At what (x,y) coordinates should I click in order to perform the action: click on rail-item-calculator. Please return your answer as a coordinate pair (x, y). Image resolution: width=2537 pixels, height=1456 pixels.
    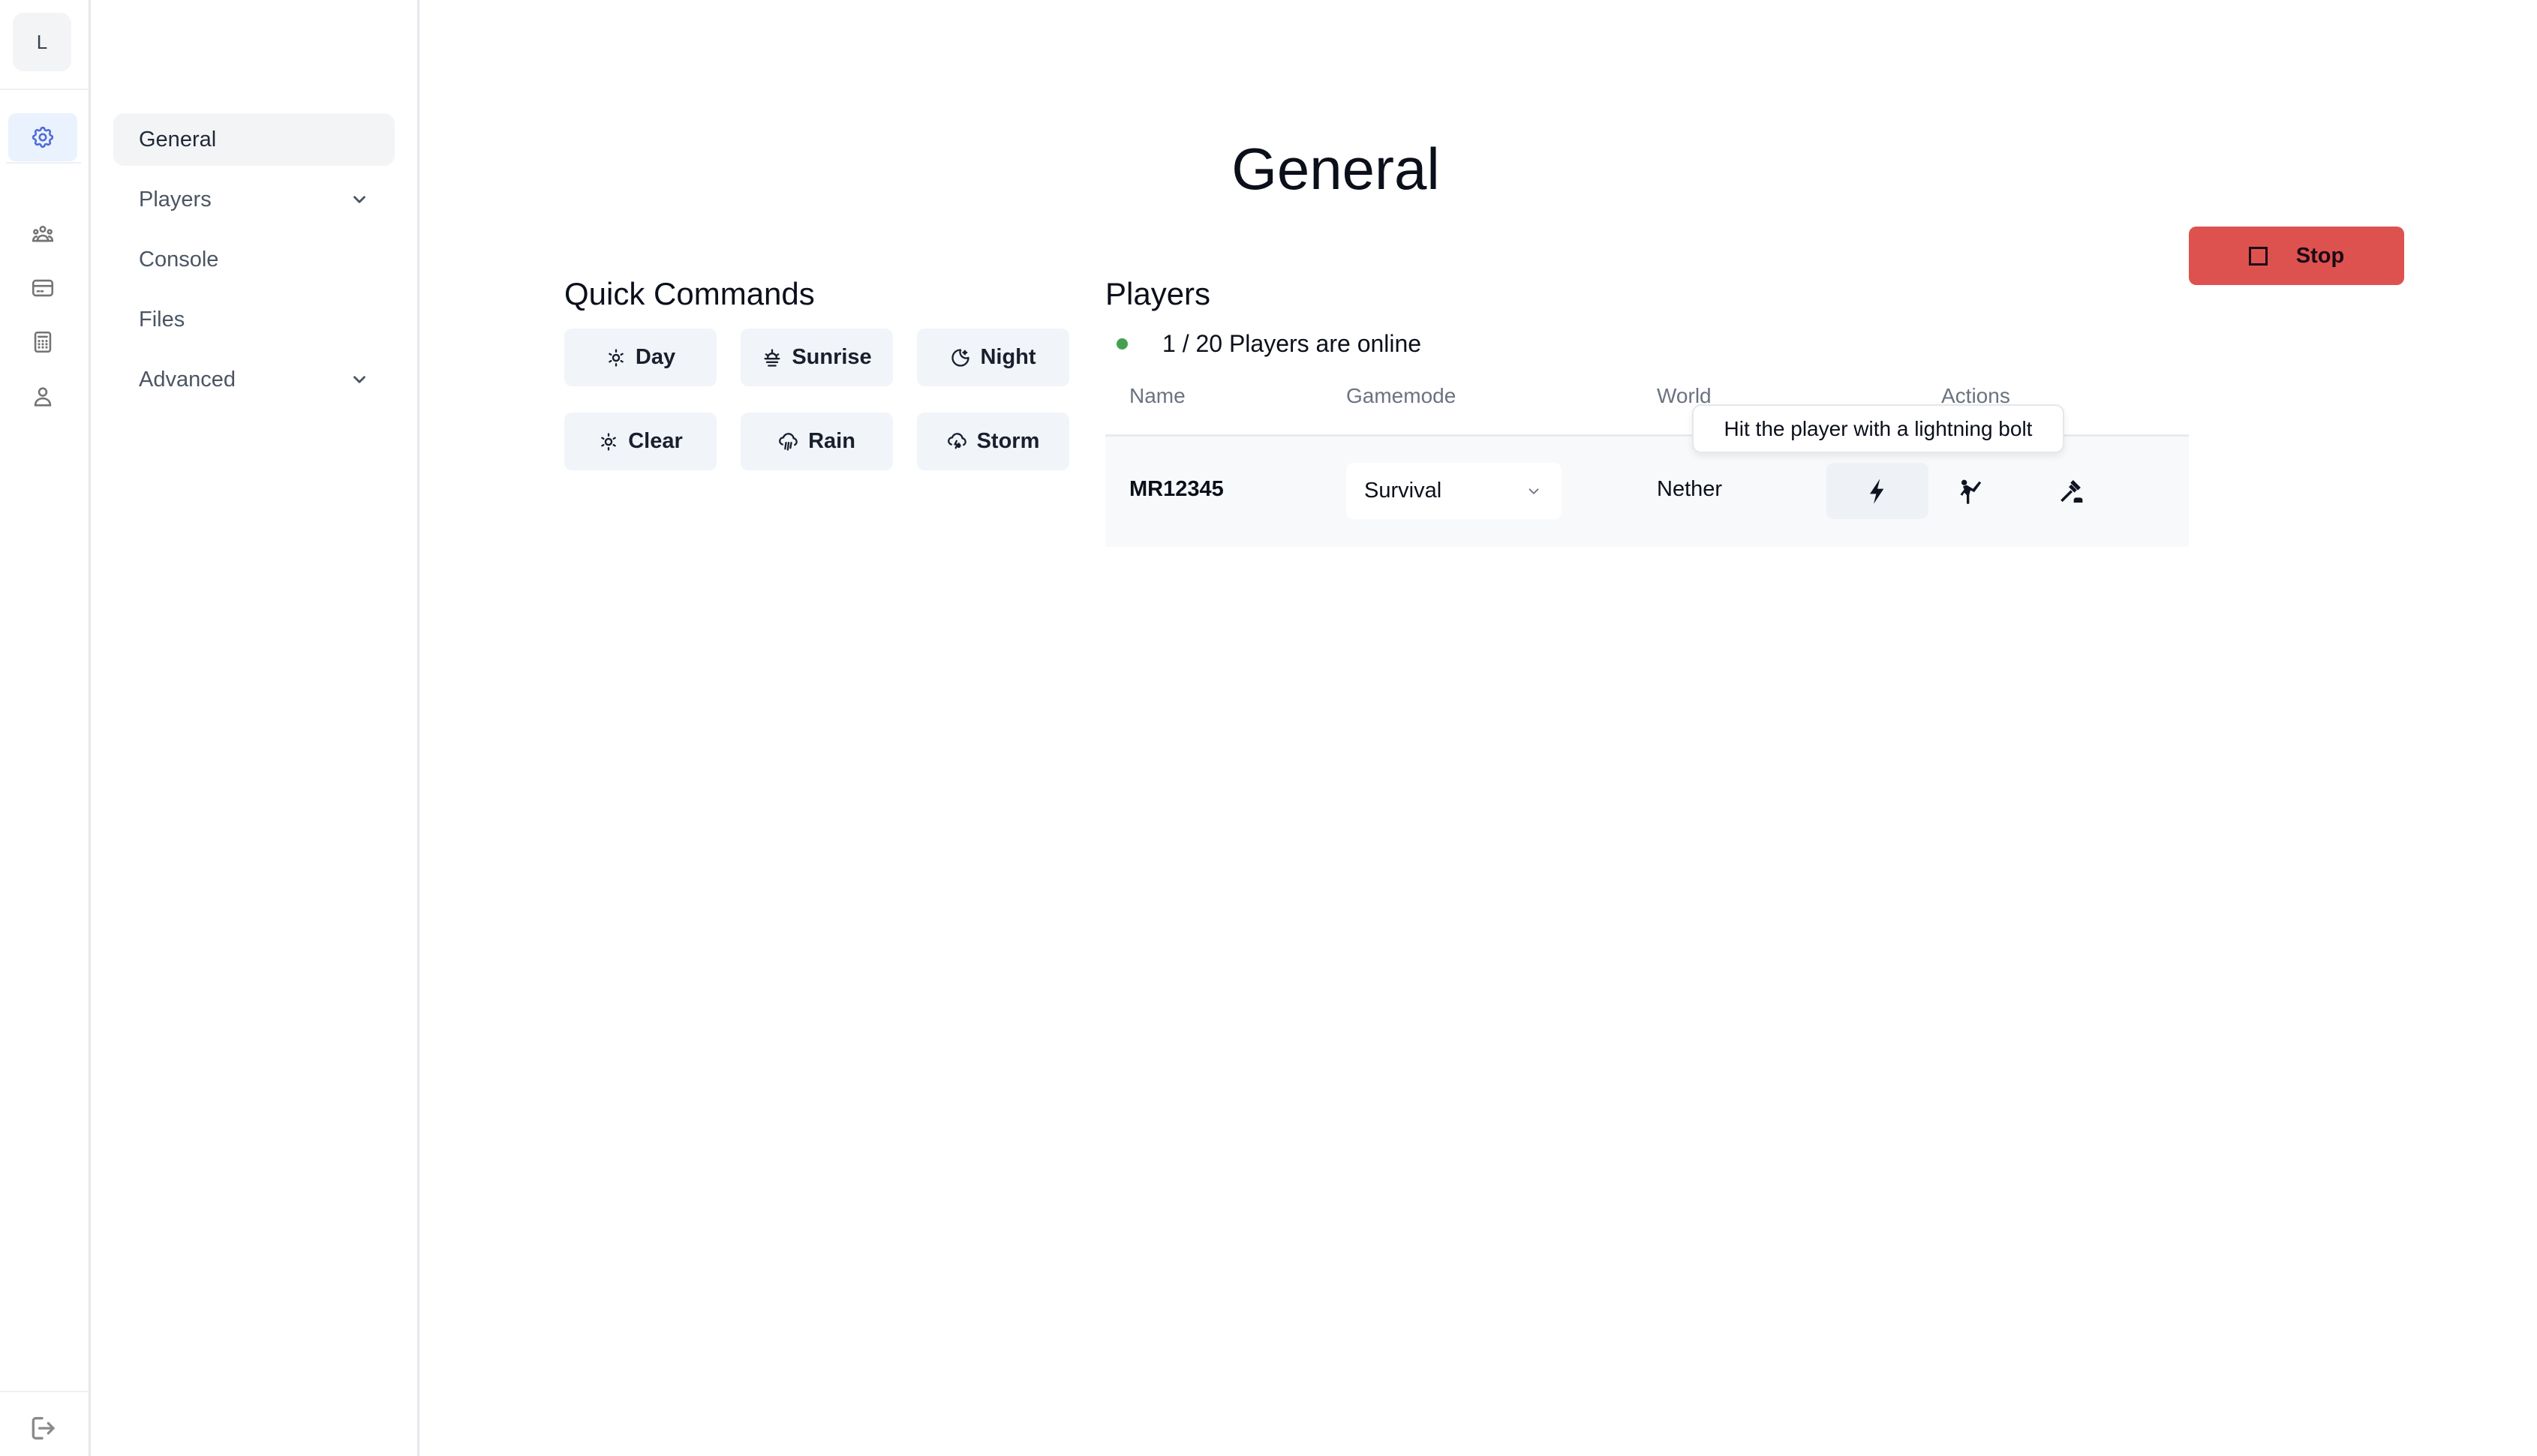
    Looking at the image, I should click on (42, 342).